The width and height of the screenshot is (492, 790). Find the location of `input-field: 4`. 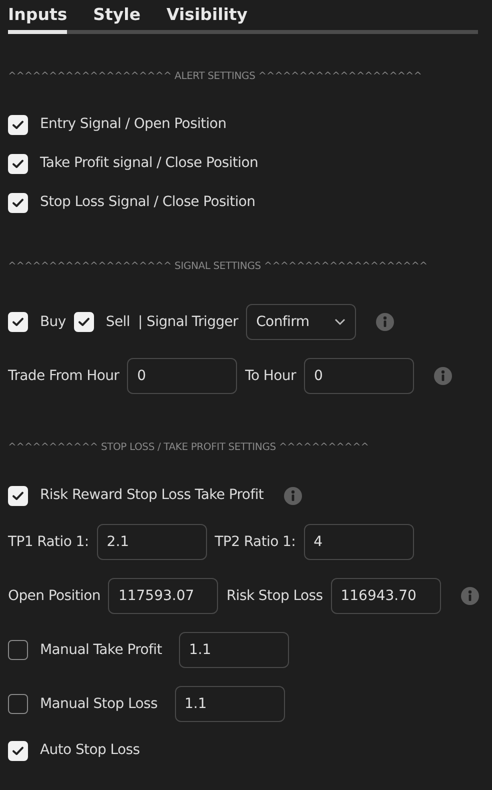

input-field: 4 is located at coordinates (359, 542).